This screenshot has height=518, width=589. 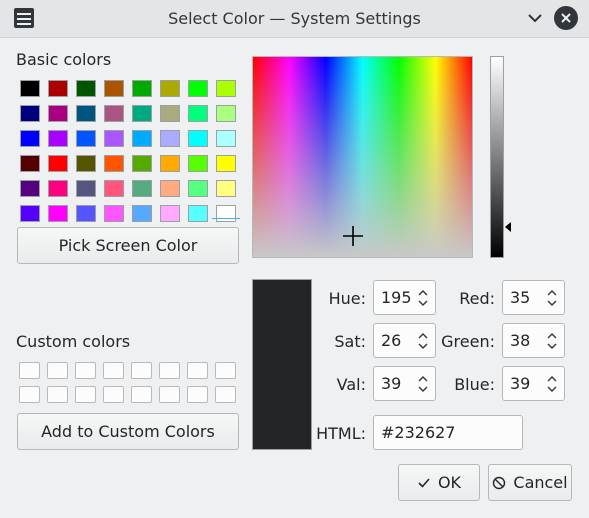 I want to click on sat-spinbox: 26, so click(x=404, y=340).